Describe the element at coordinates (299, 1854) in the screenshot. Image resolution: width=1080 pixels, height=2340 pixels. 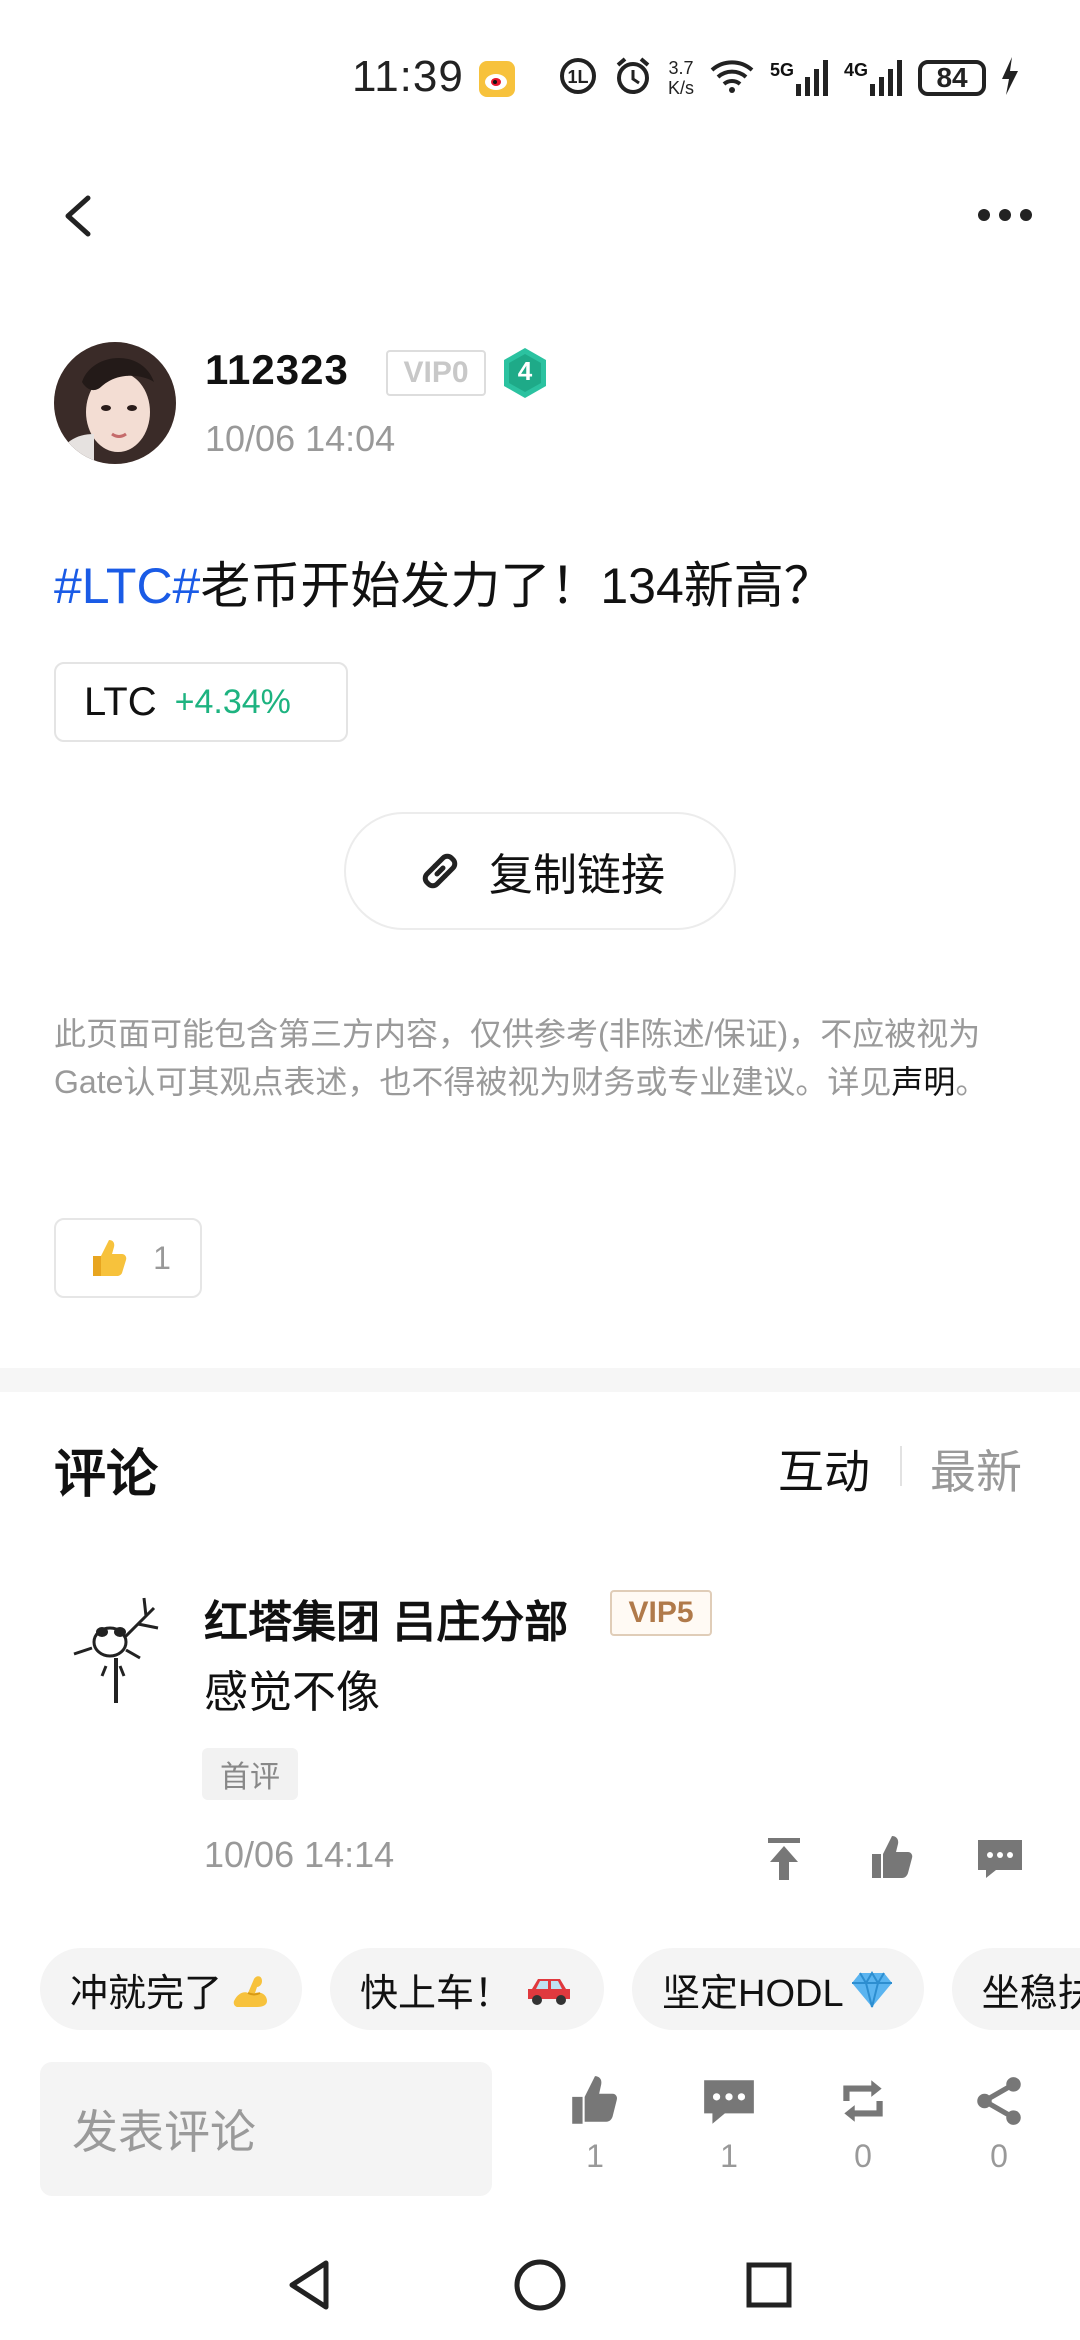
I see `comment-time: 10/06 14:14` at that location.